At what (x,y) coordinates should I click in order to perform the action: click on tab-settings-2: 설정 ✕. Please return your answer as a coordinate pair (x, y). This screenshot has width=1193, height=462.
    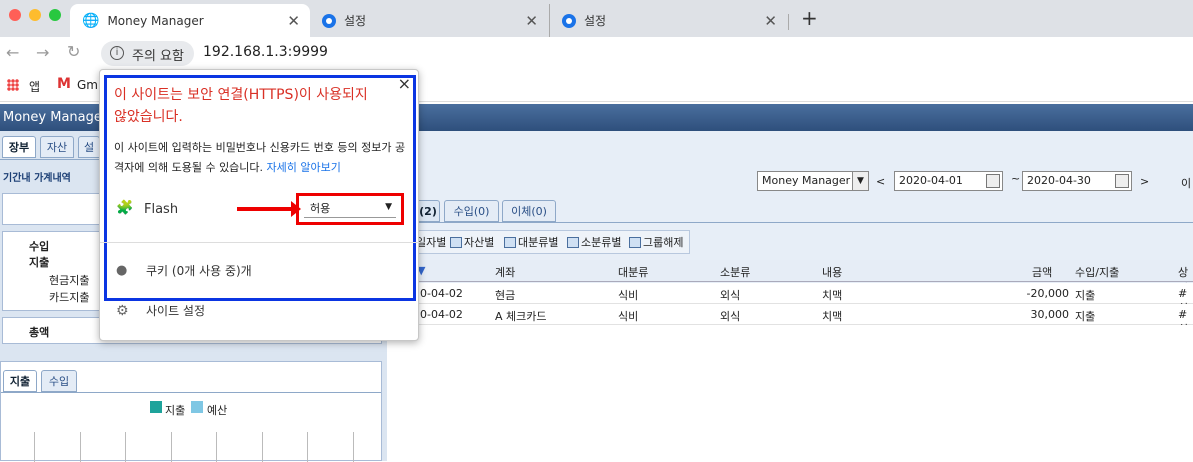
    Looking at the image, I should click on (668, 20).